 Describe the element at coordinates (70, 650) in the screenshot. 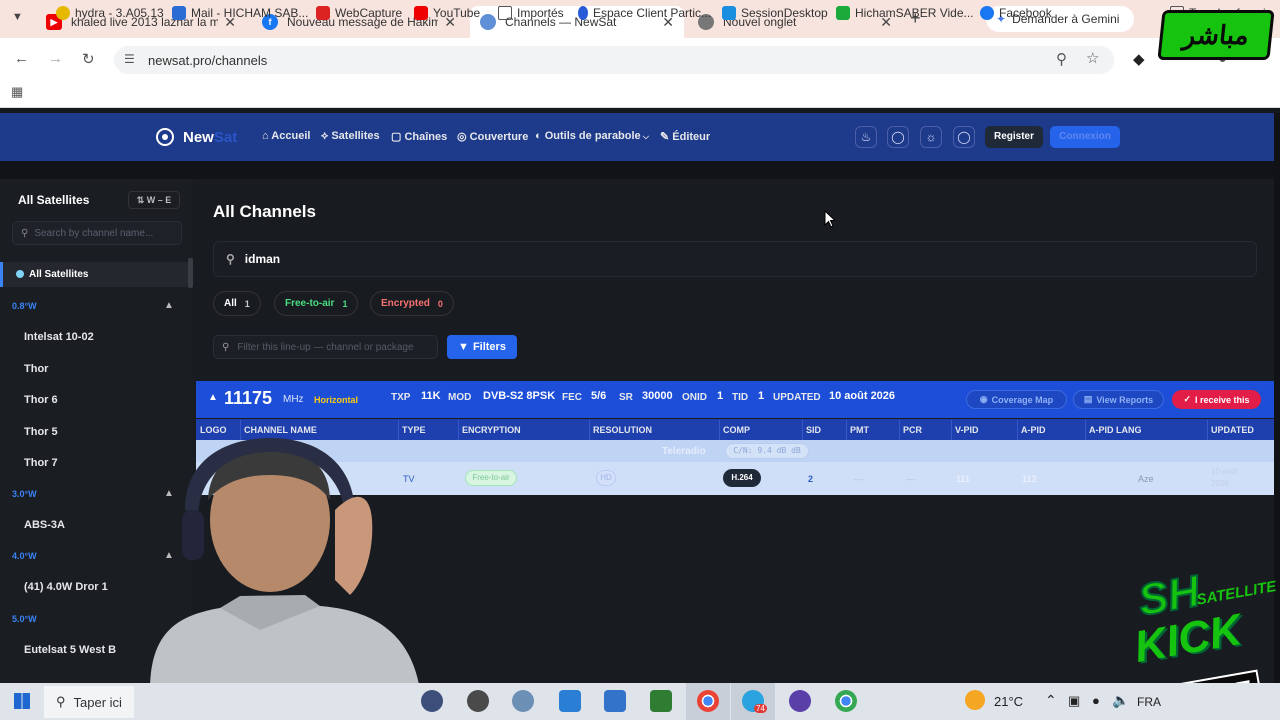

I see `sidebar-item-eutelsat-5-west-b: Eutelsat 5 West B` at that location.